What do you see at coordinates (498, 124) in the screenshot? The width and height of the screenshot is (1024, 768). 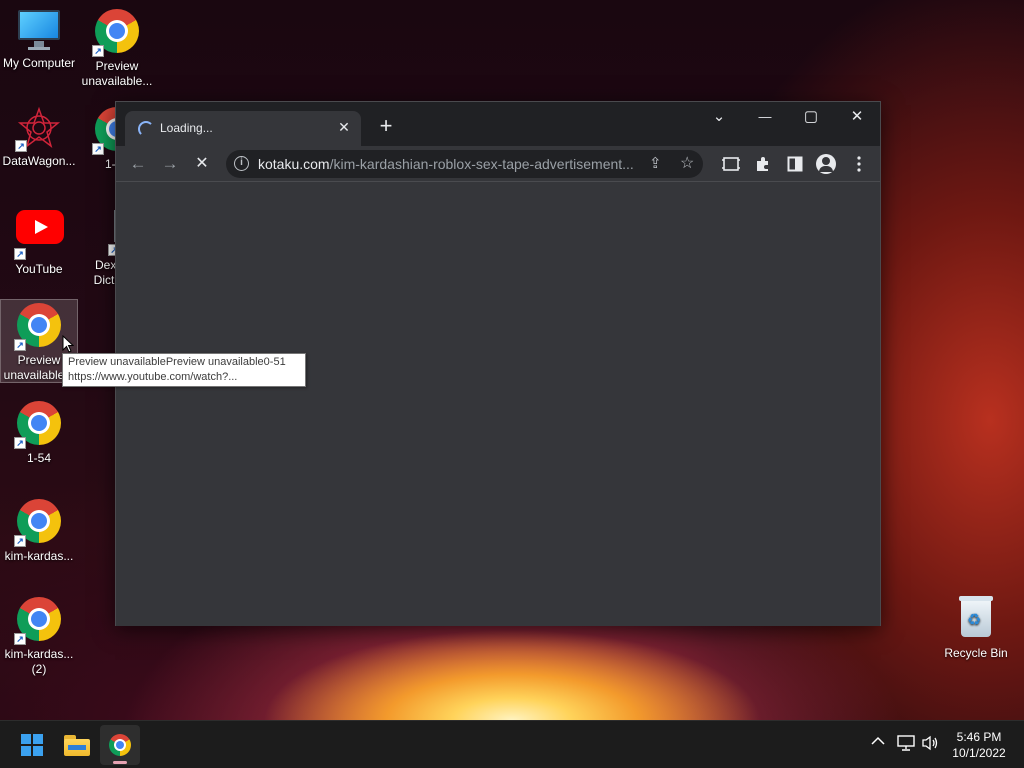 I see `browser-titlebar: Loading... ✕ + ⌄ — ▢ ✕` at bounding box center [498, 124].